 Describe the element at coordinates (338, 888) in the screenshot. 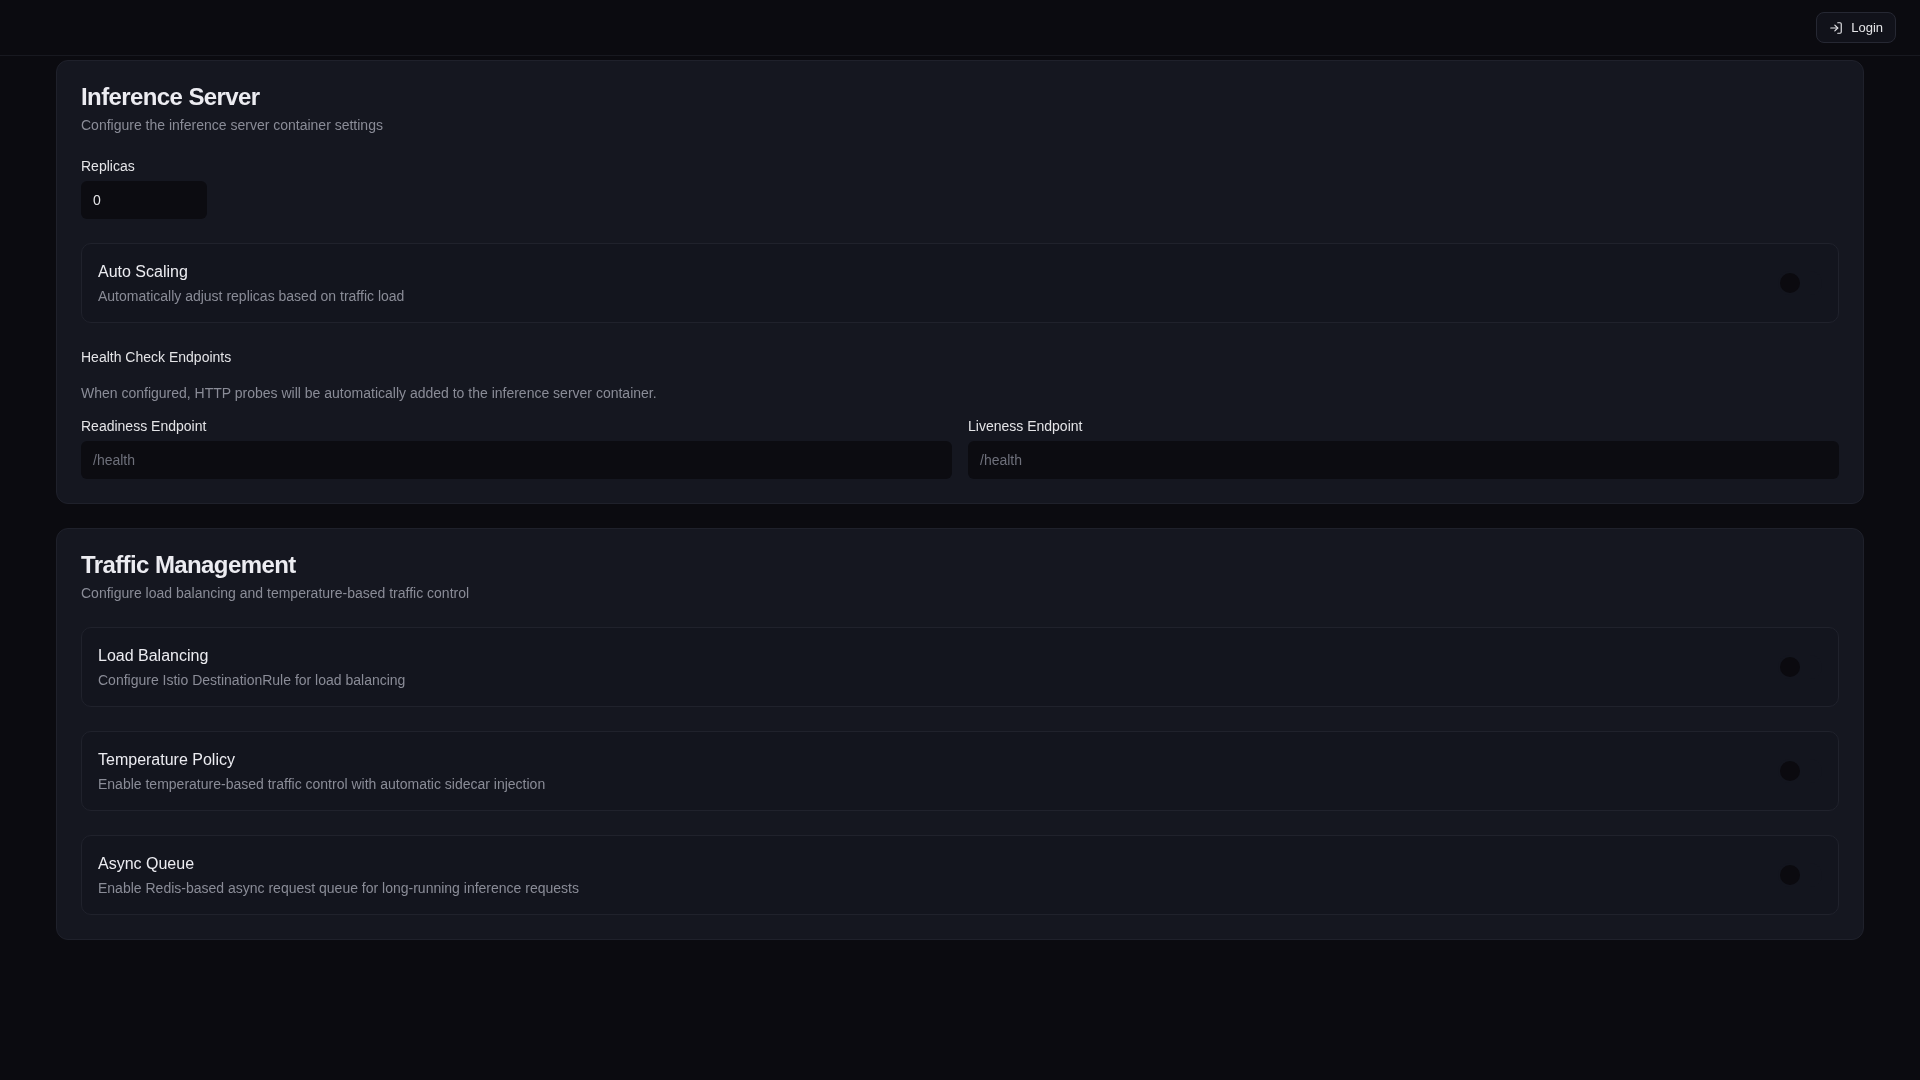

I see `toggle-description: Enable Redis-based async request queue for long-running inference requests` at that location.